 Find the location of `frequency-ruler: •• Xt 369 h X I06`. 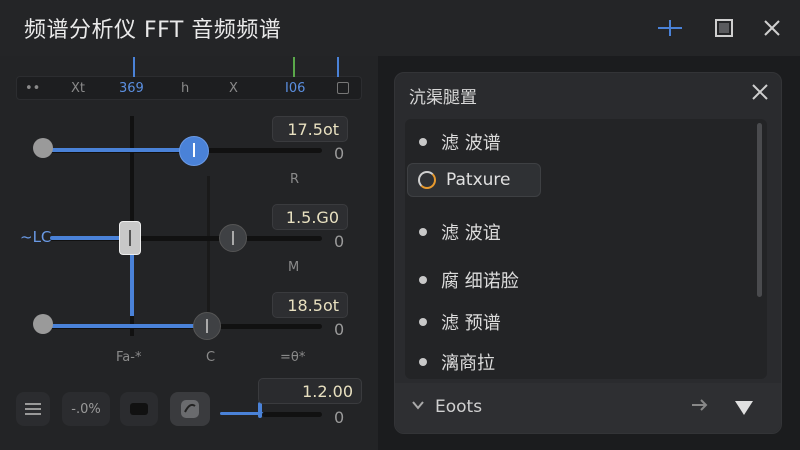

frequency-ruler: •• Xt 369 h X I06 is located at coordinates (189, 78).